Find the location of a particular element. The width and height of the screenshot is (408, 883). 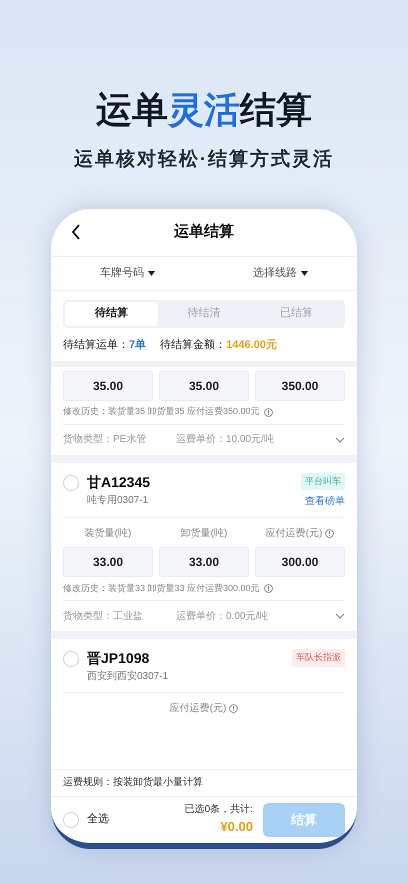

plate-number: 甘A12345 is located at coordinates (119, 481).